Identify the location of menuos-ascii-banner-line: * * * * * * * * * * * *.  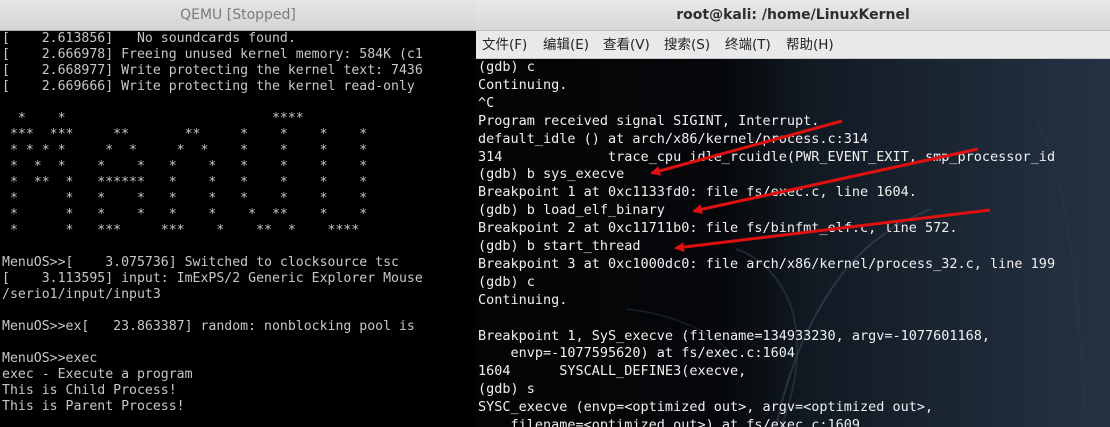
(185, 150).